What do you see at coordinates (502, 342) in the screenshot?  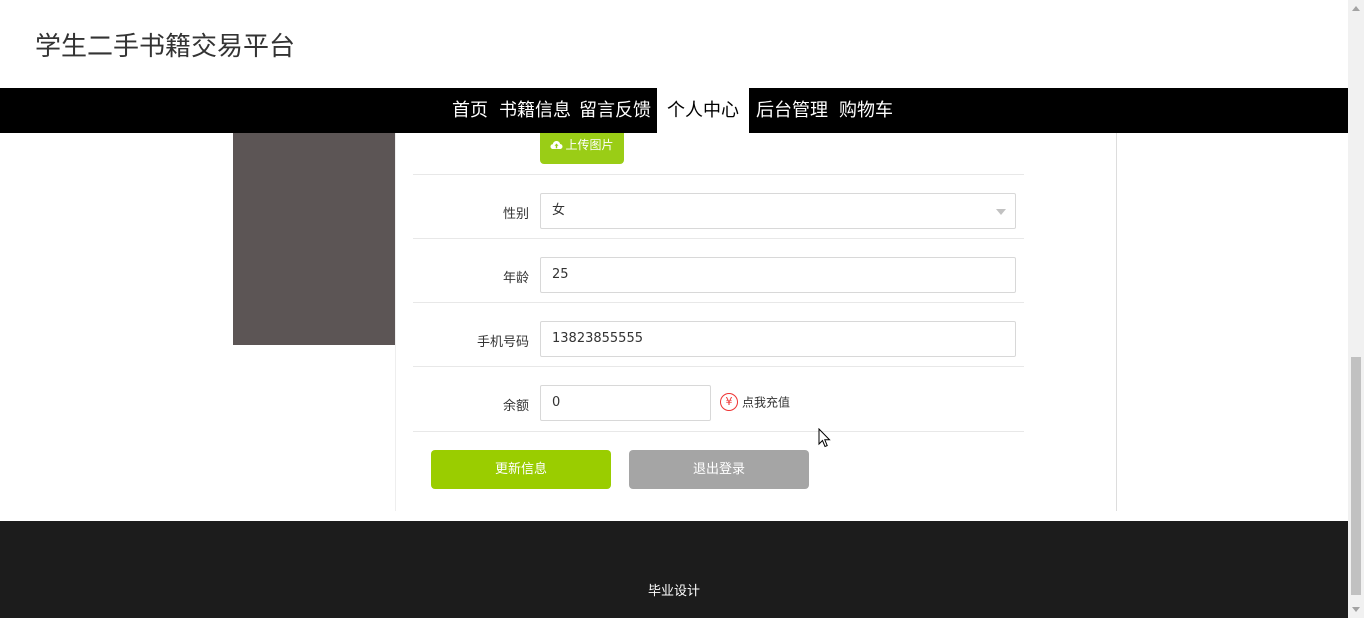 I see `phone-label: 手机号码` at bounding box center [502, 342].